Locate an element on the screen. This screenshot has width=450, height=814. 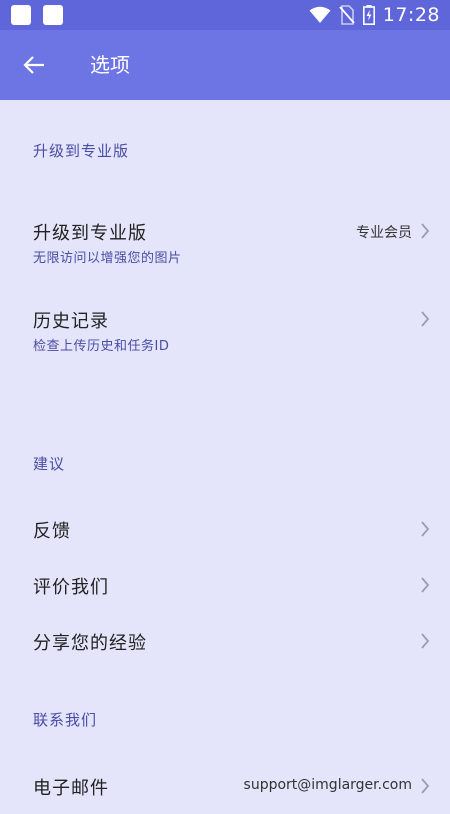
history-subtitle: 检查上传历史和任务ID is located at coordinates (101, 346).